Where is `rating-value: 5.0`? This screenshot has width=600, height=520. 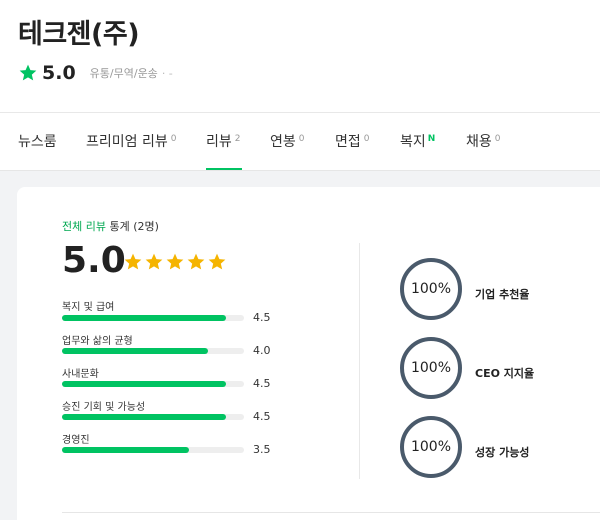 rating-value: 5.0 is located at coordinates (59, 73).